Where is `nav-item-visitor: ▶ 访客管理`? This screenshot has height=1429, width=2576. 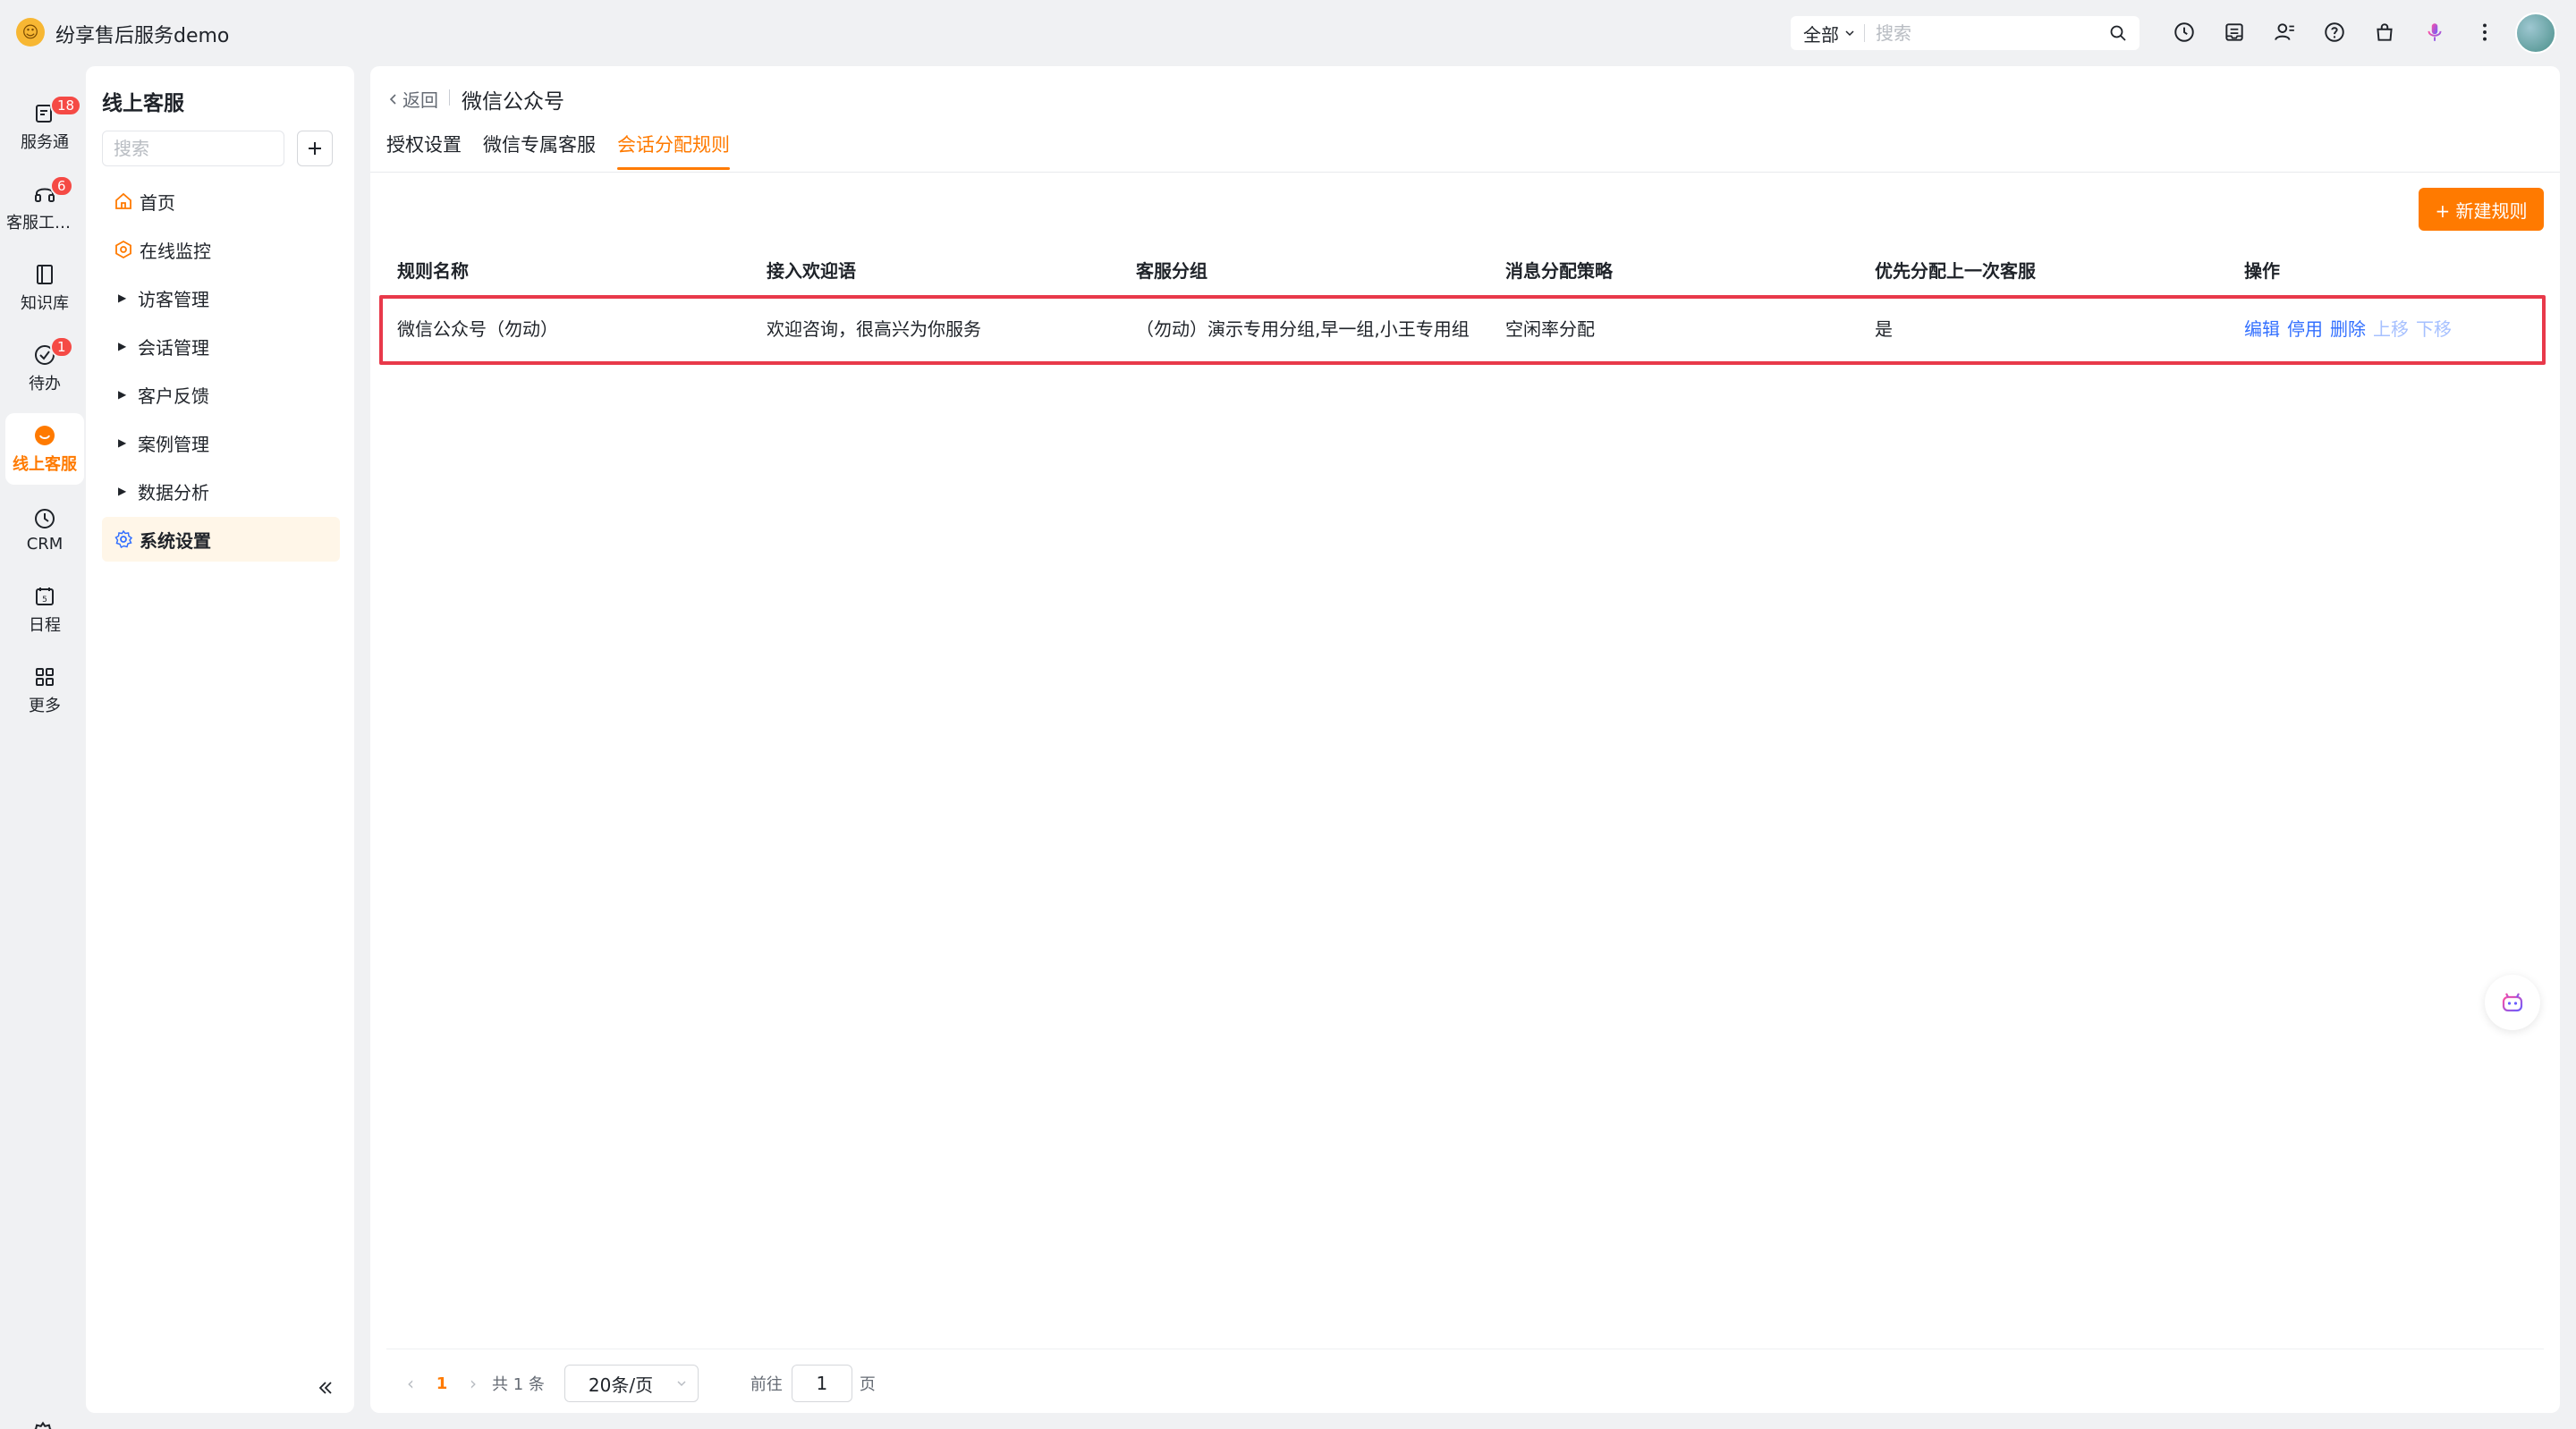 nav-item-visitor: ▶ 访客管理 is located at coordinates (221, 297).